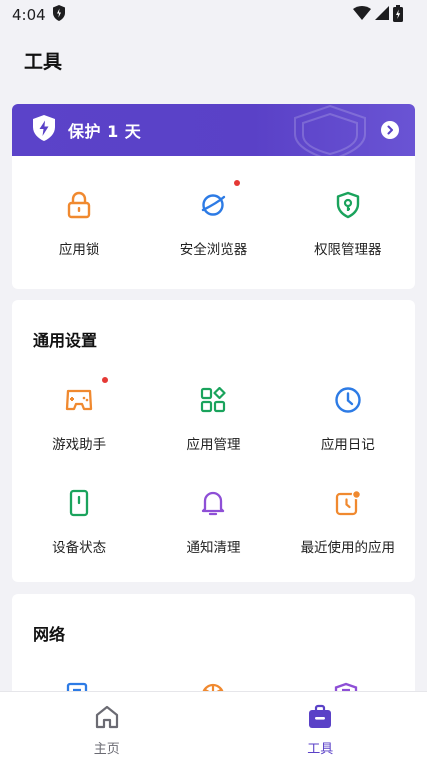  What do you see at coordinates (79, 546) in the screenshot?
I see `tool-label: 设备状态` at bounding box center [79, 546].